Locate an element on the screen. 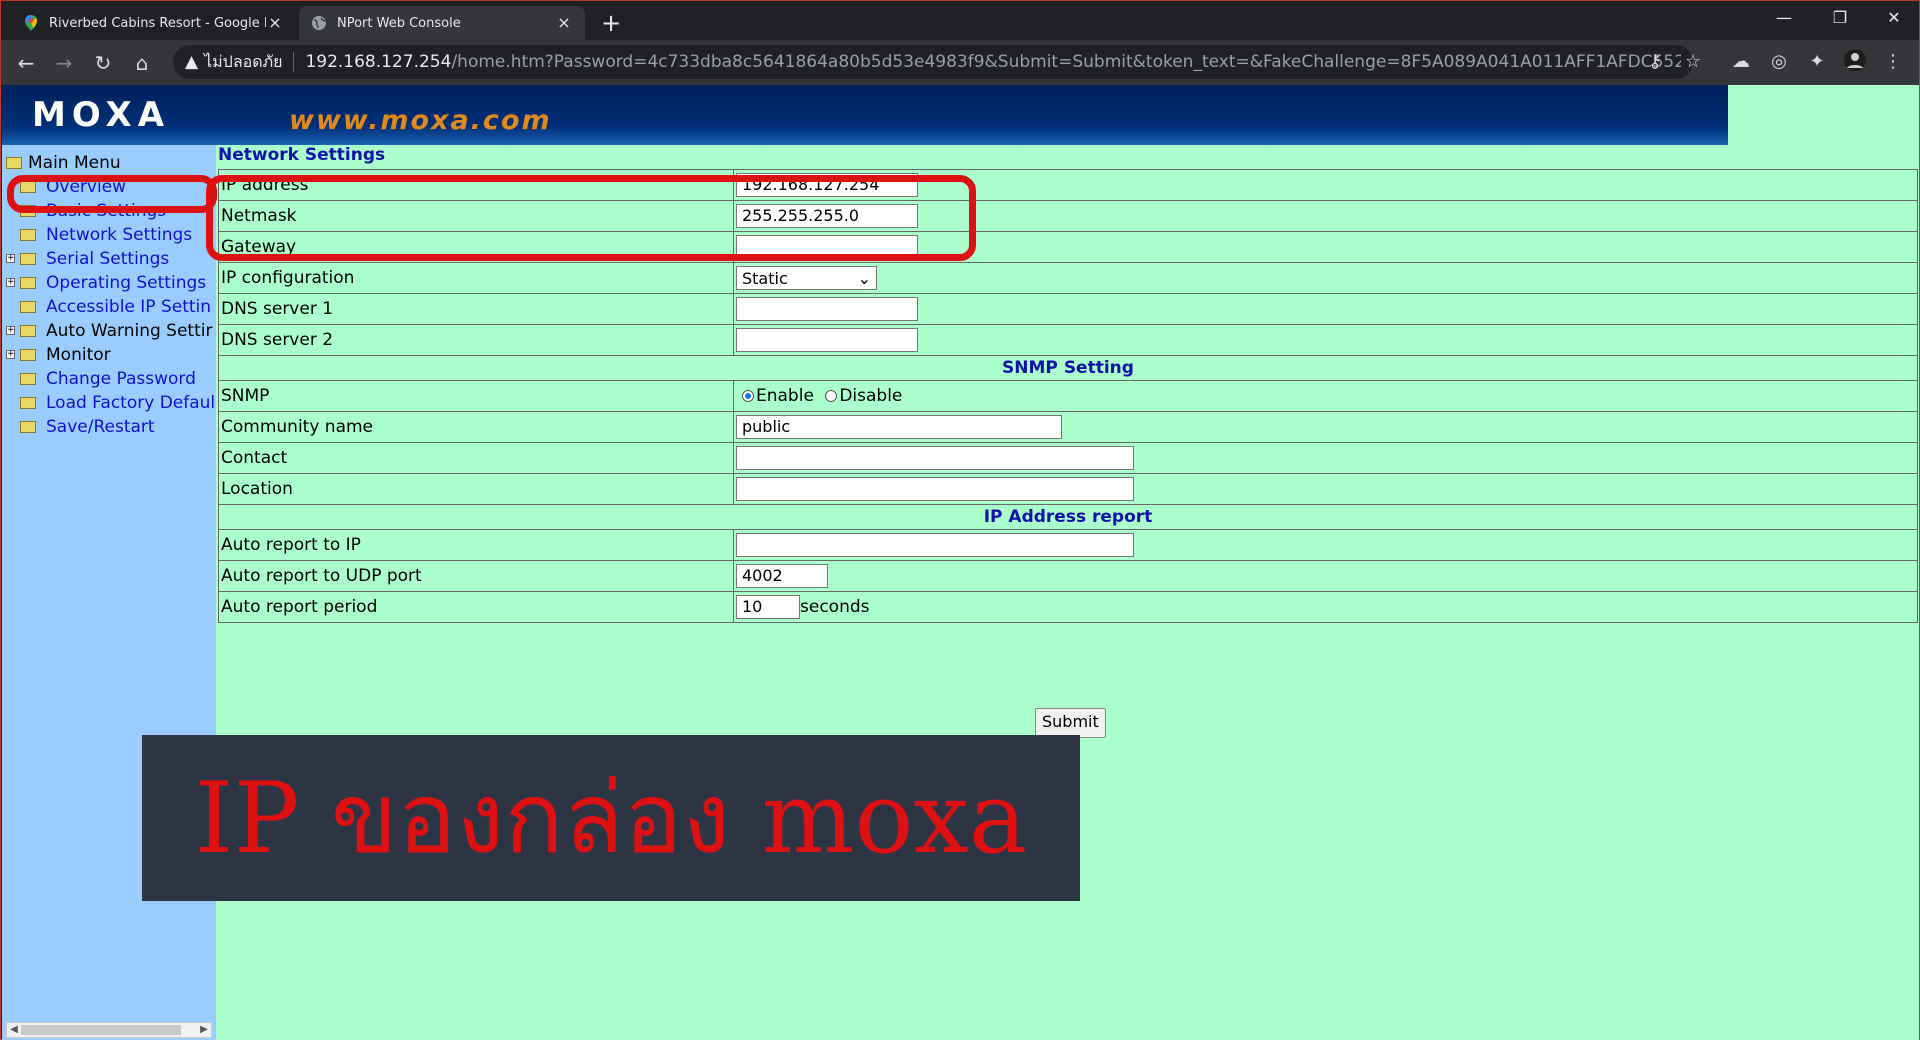  forward-arrow-icon: → is located at coordinates (64, 63).